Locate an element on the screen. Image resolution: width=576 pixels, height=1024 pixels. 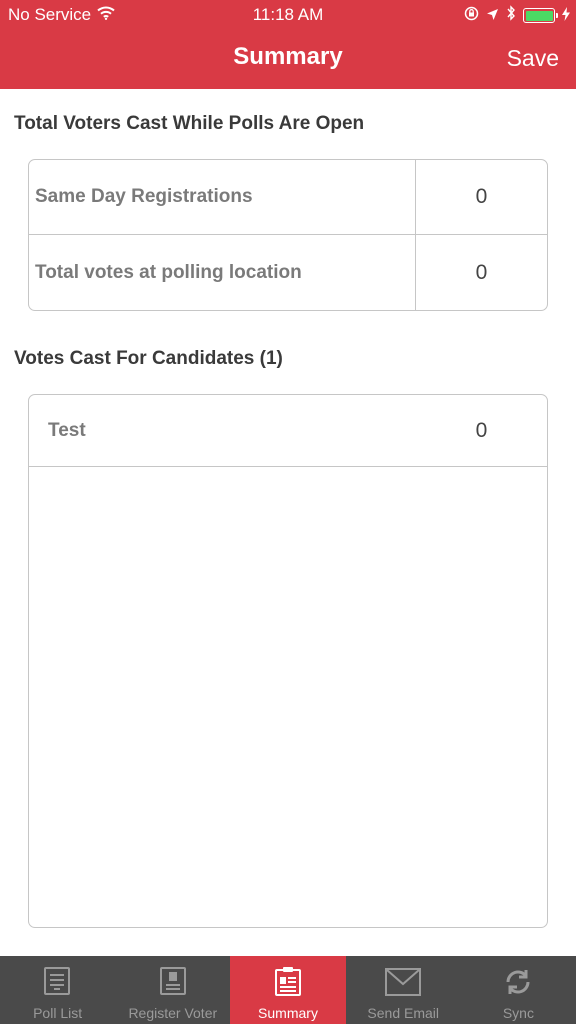
list-icon is located at coordinates (58, 983).